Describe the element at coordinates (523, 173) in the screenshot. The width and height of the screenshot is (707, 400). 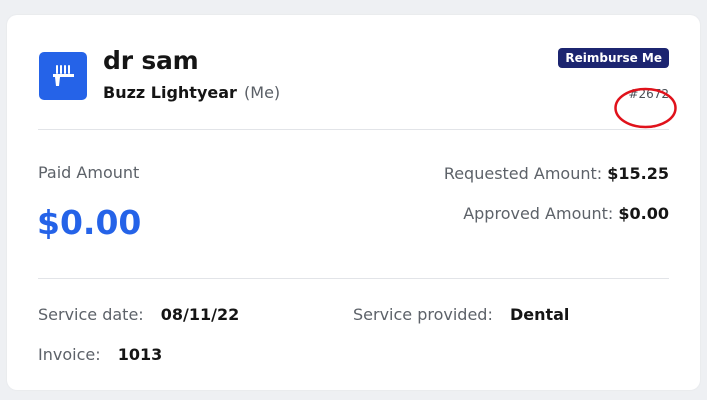
I see `requested-amount-label: Requested Amount:` at that location.